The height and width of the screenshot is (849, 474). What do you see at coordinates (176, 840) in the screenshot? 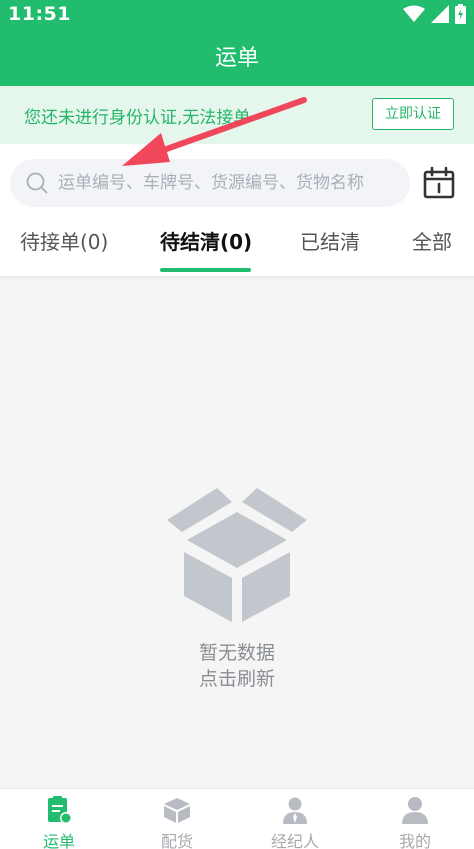
I see `nav-dispatch-label: 配货` at bounding box center [176, 840].